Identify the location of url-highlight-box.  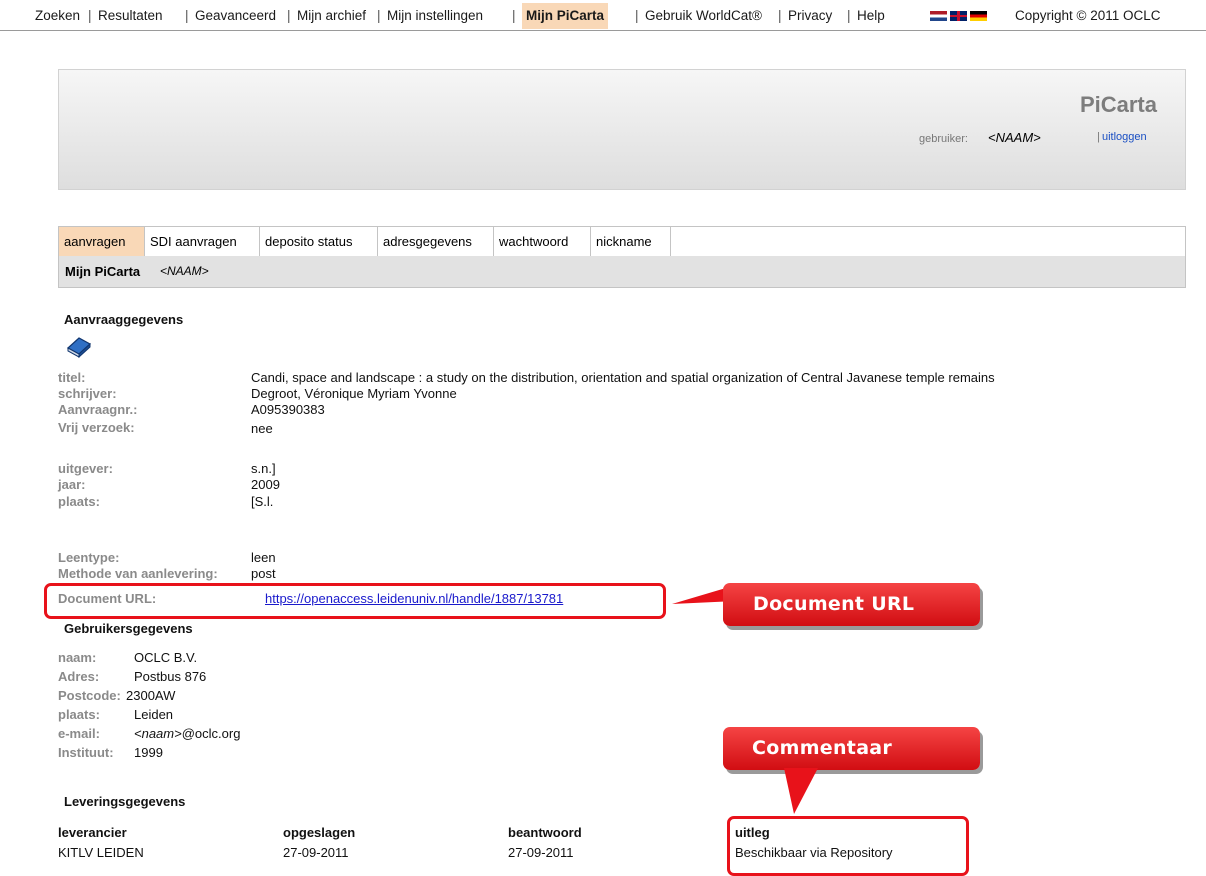
(355, 601).